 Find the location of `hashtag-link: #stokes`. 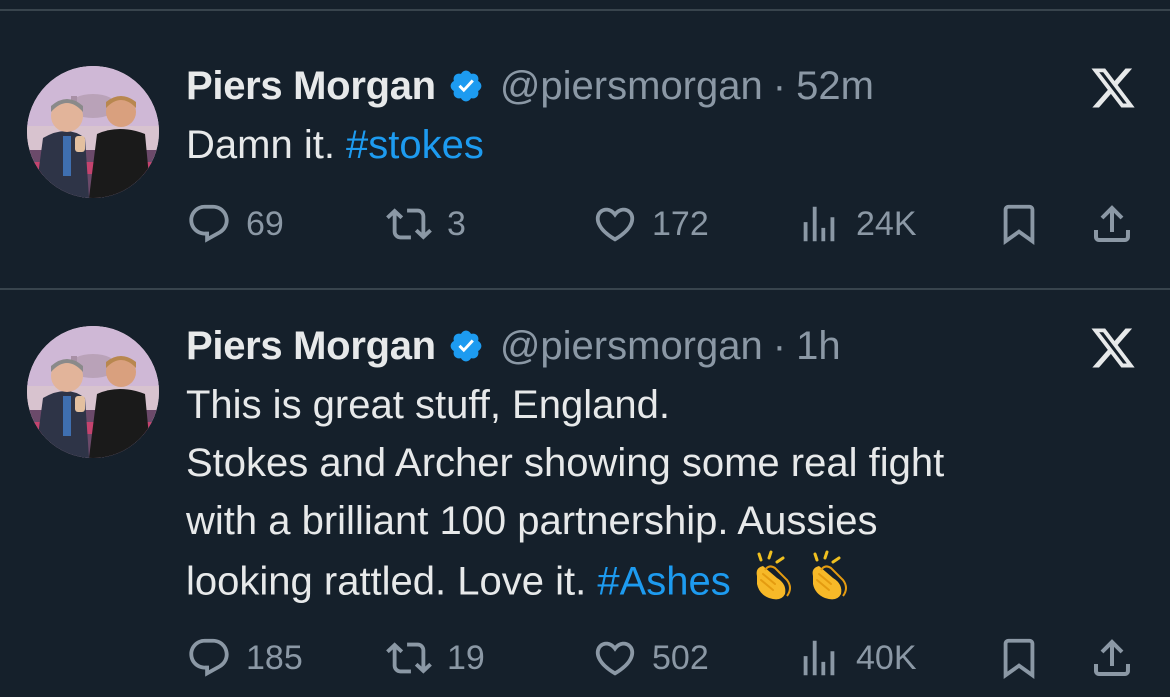

hashtag-link: #stokes is located at coordinates (415, 145).